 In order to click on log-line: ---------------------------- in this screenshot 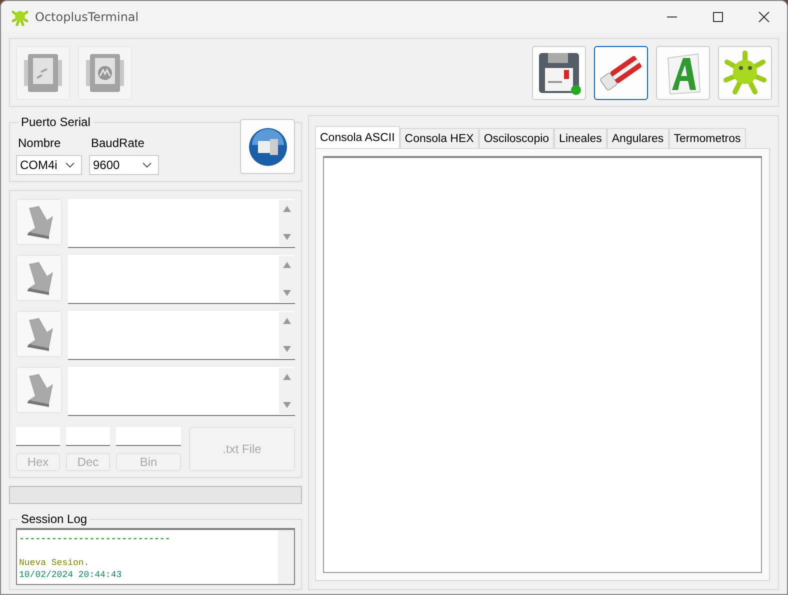, I will do `click(94, 539)`.